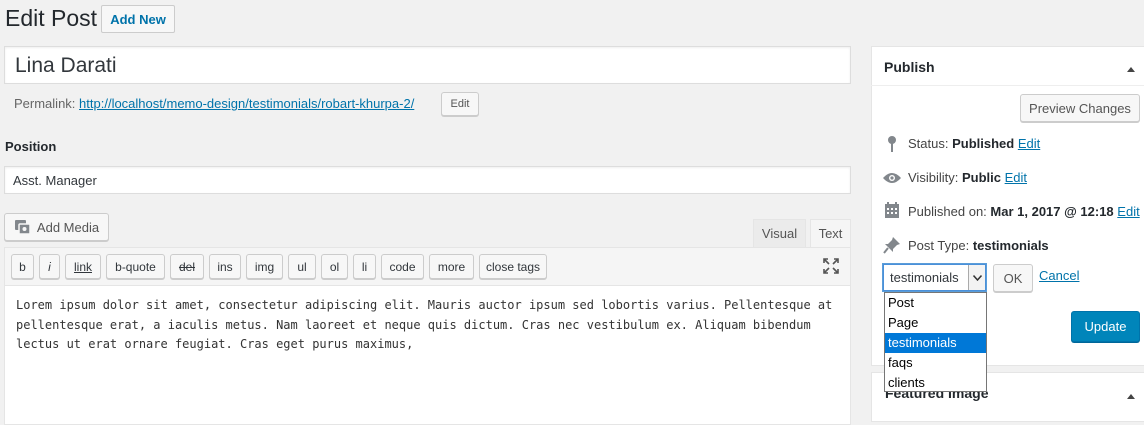 This screenshot has width=1144, height=425. I want to click on permalink-edit-button: Edit, so click(460, 104).